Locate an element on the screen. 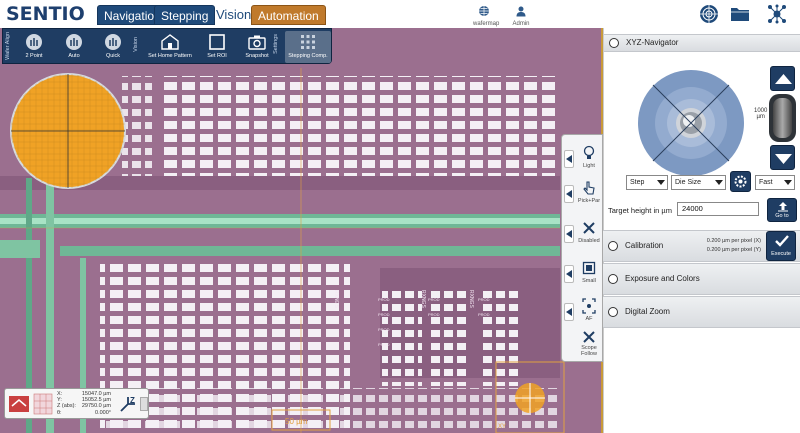  lightbulb-icon is located at coordinates (589, 152).